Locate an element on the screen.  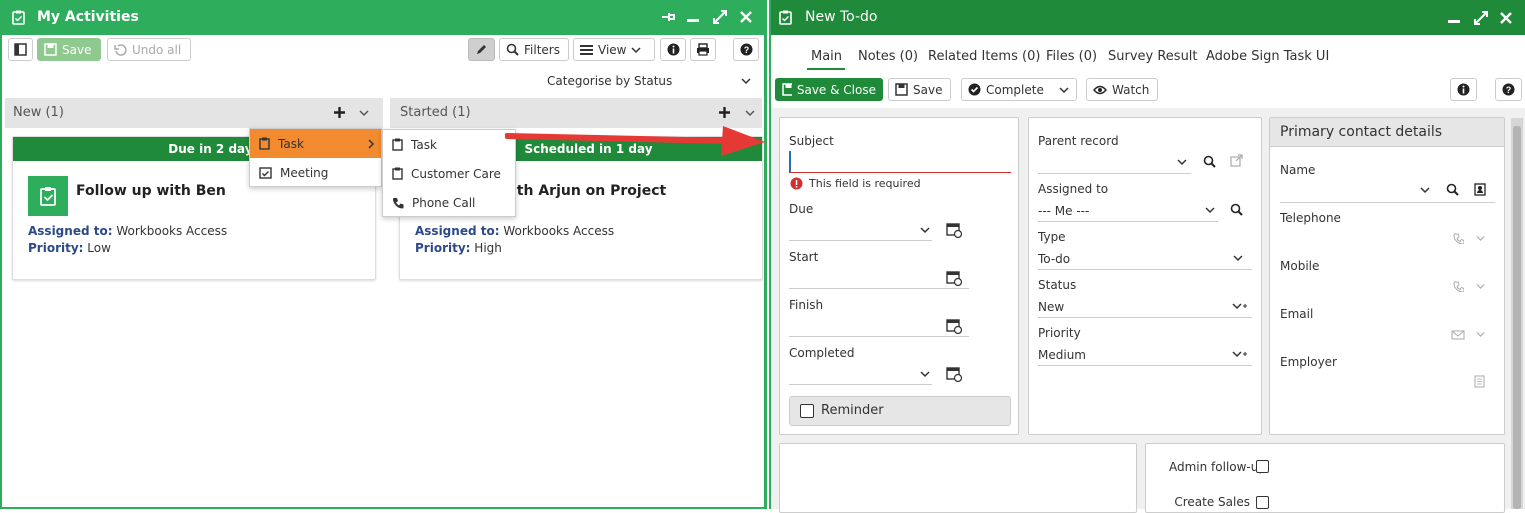
categorise-chevron-icon is located at coordinates (746, 81).